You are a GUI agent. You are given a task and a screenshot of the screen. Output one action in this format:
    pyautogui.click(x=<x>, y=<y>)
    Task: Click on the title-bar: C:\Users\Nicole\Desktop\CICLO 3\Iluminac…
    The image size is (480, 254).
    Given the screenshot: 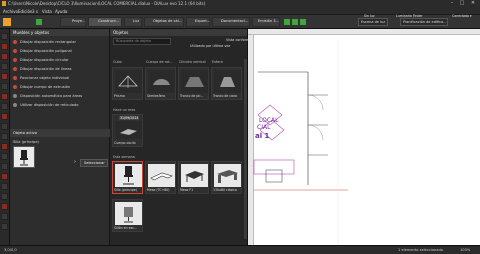 What is the action you would take?
    pyautogui.click(x=240, y=4)
    